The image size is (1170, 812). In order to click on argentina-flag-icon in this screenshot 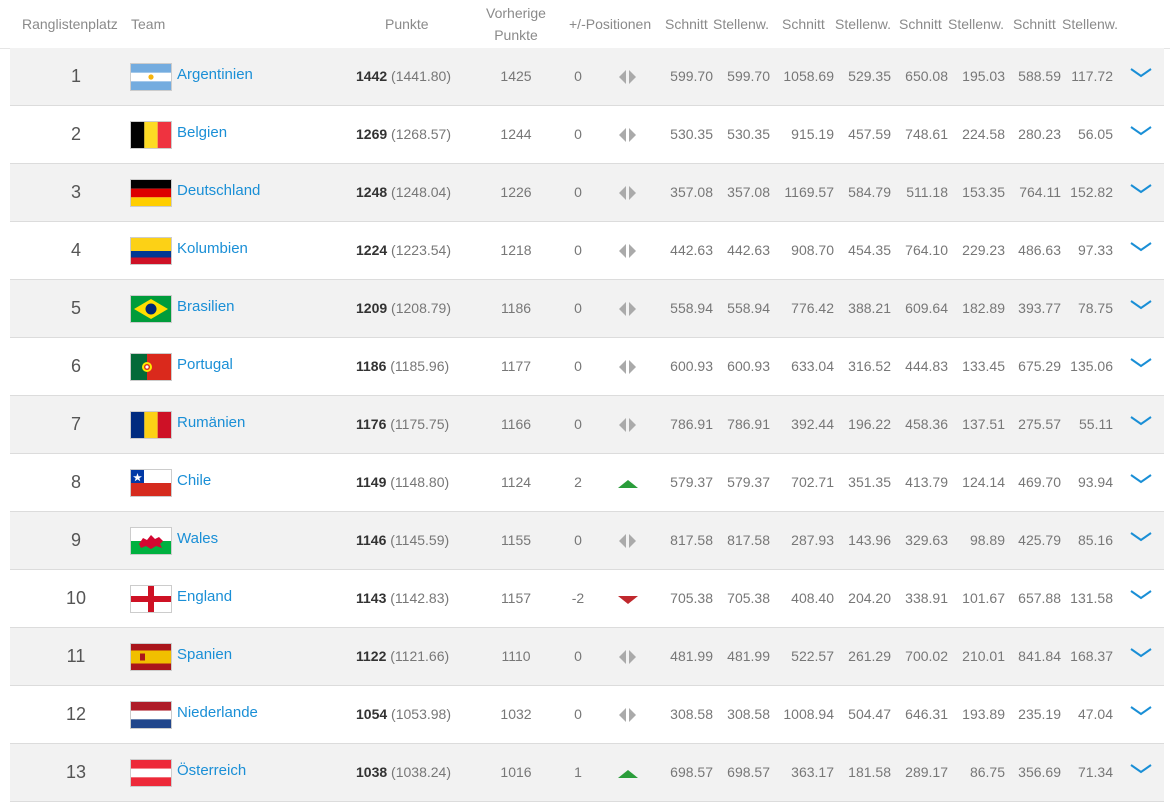, I will do `click(151, 77)`.